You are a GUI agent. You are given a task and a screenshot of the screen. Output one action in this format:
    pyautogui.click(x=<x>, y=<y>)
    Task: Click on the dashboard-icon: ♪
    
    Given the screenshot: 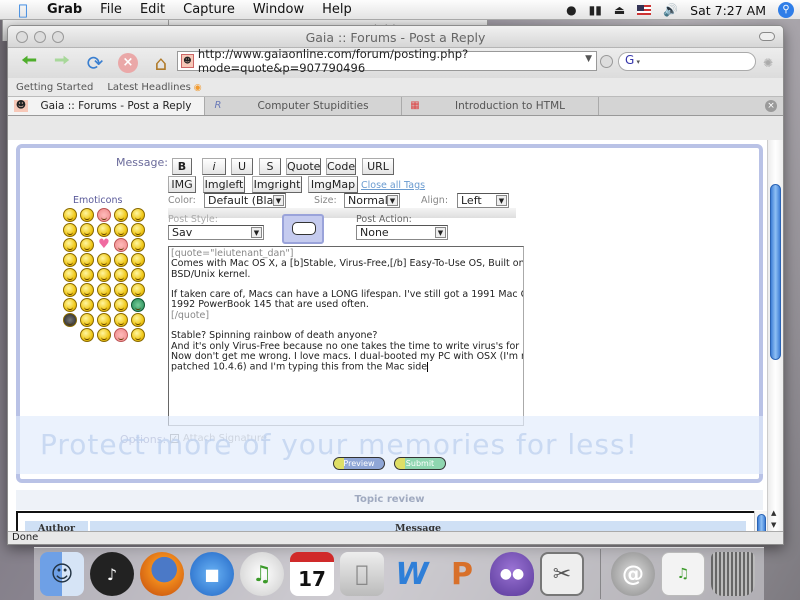 What is the action you would take?
    pyautogui.click(x=112, y=574)
    